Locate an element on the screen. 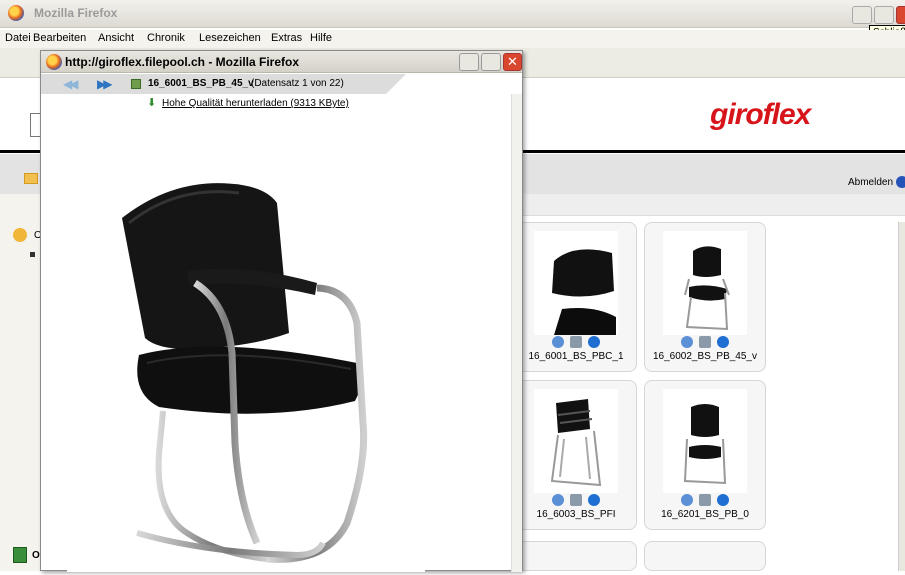 Image resolution: width=905 pixels, height=575 pixels. image-filename: 16_6001_BS_PB_45_v is located at coordinates (201, 83).